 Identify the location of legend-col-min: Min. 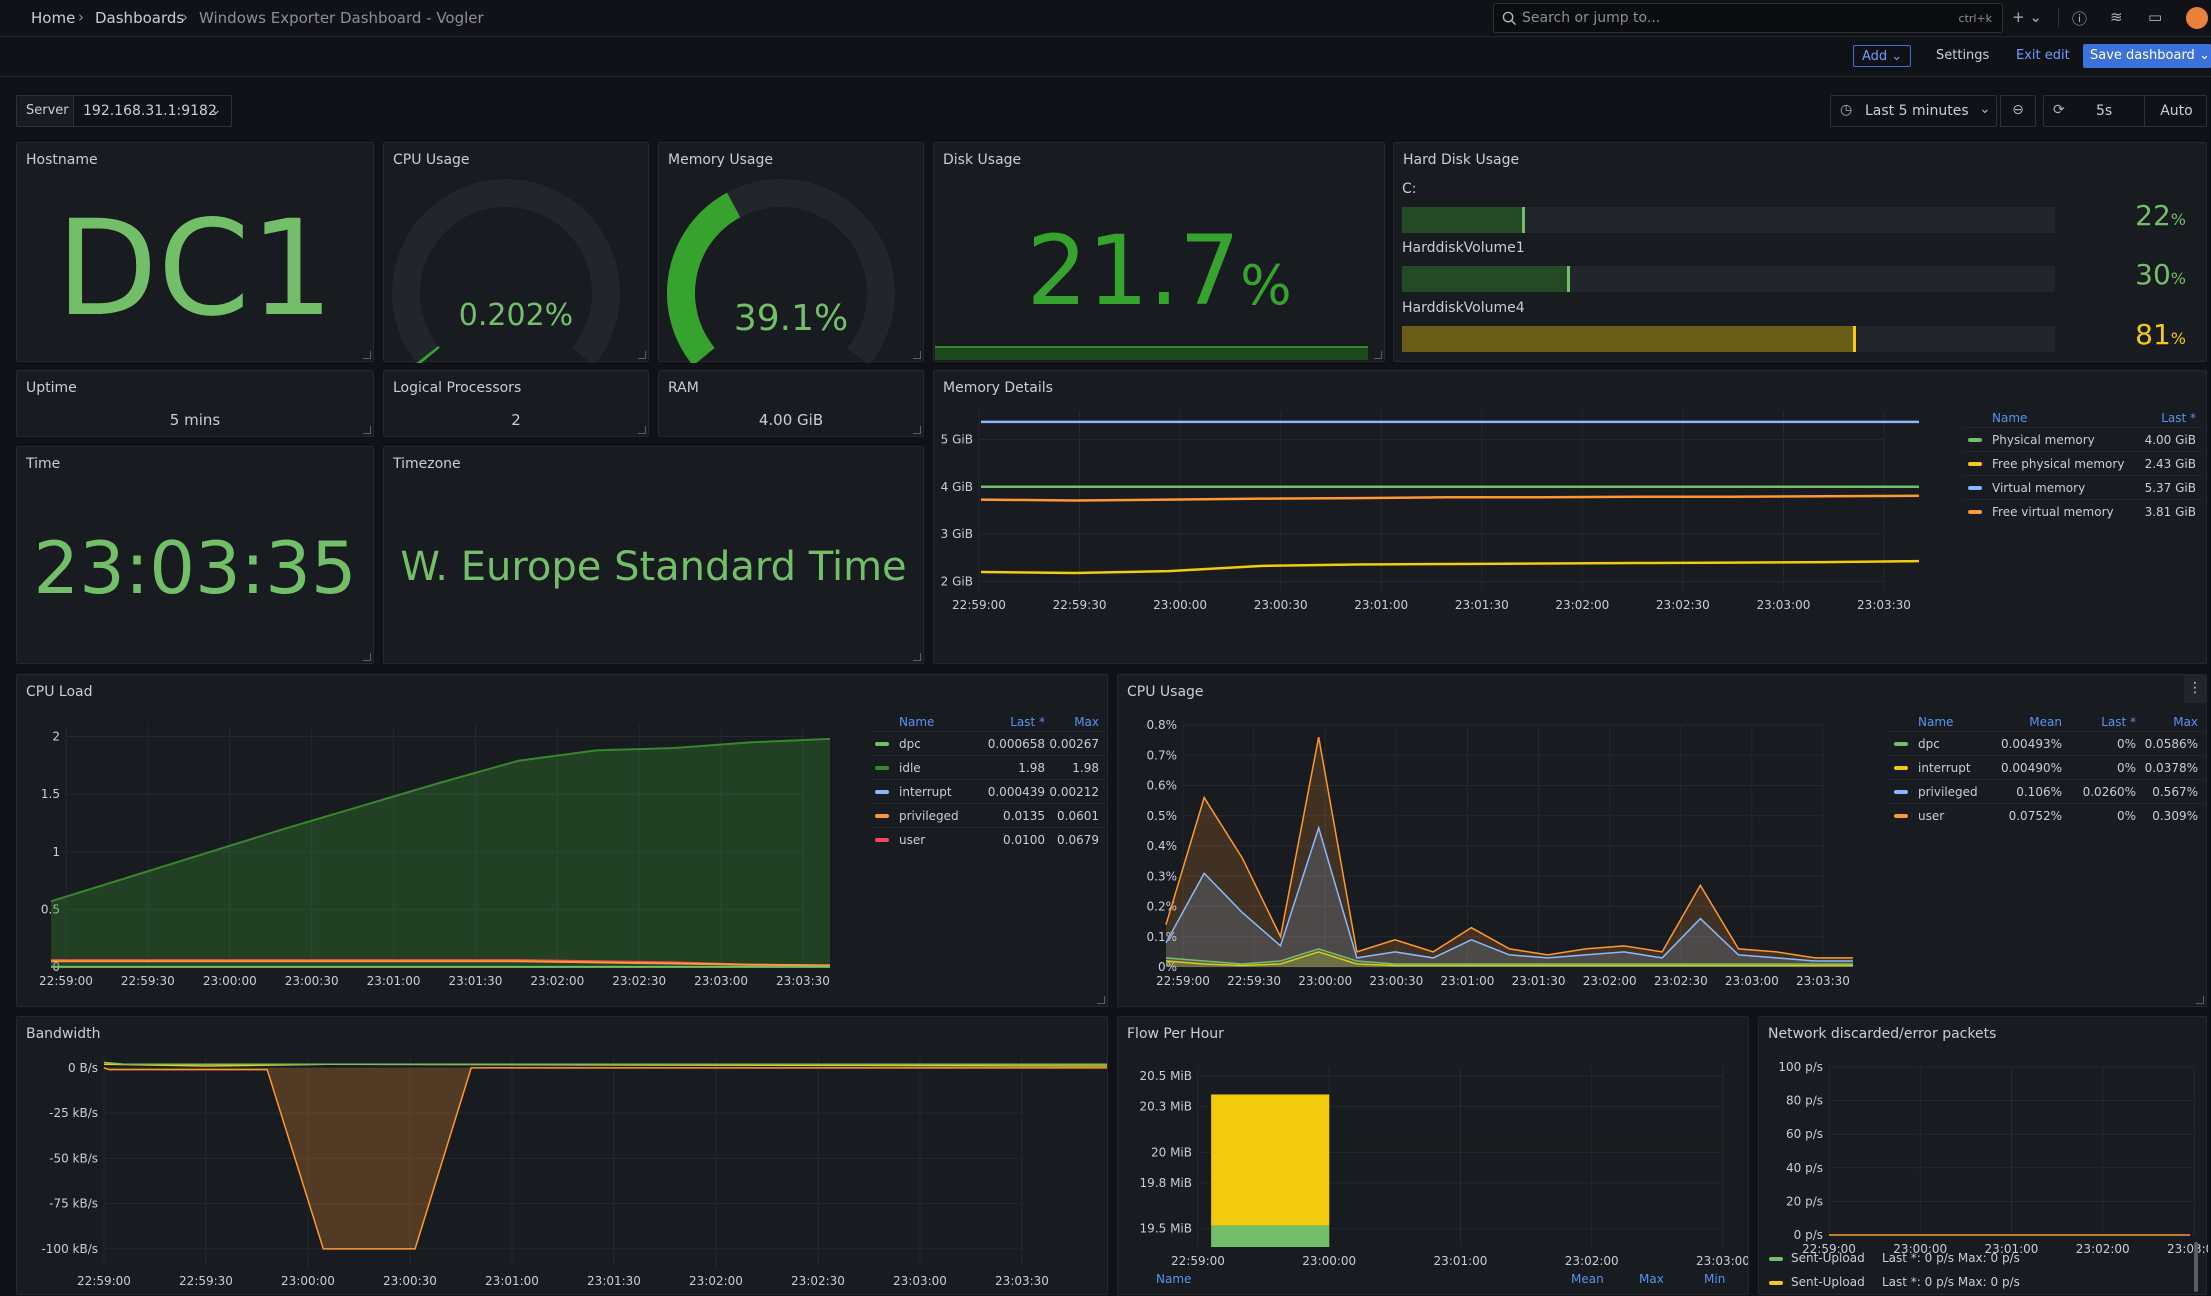
(1714, 1279).